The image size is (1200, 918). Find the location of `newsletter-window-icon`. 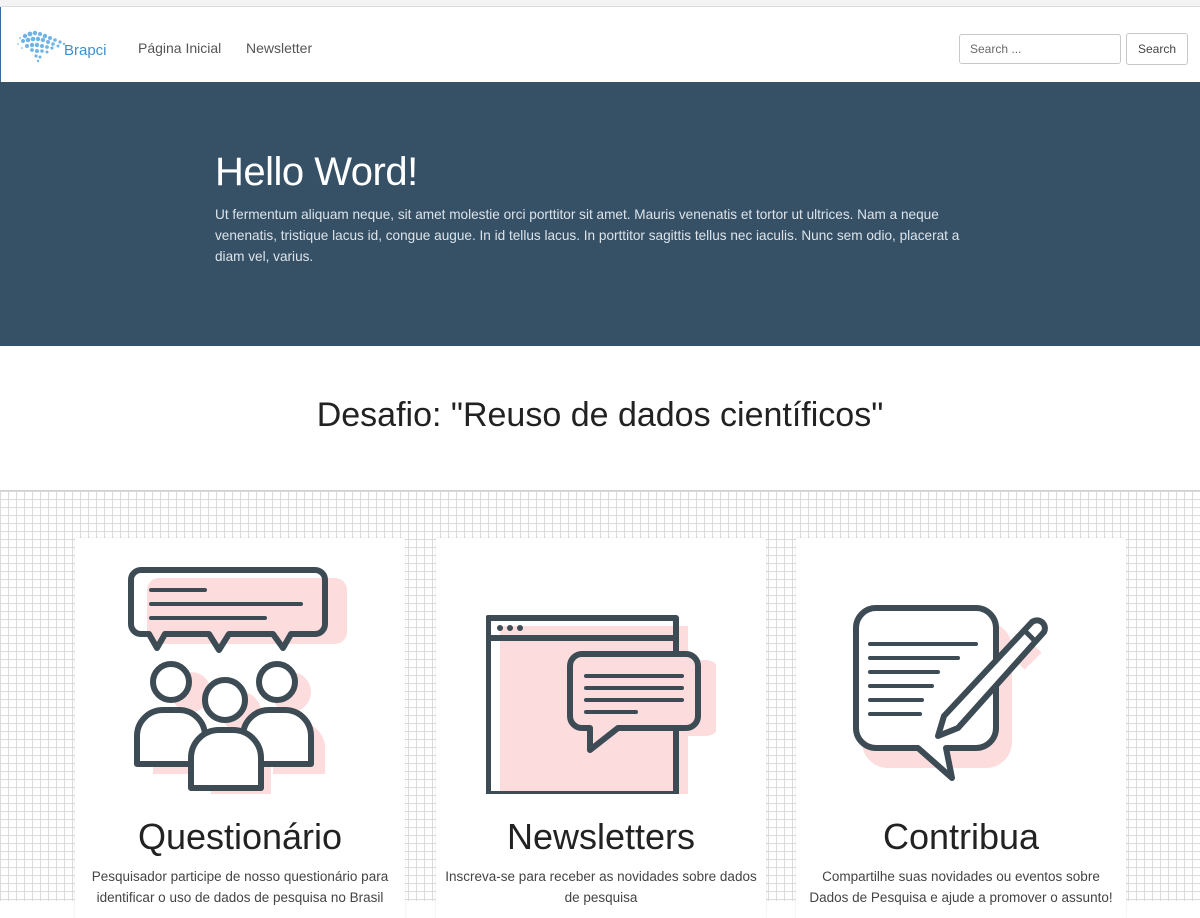

newsletter-window-icon is located at coordinates (601, 704).